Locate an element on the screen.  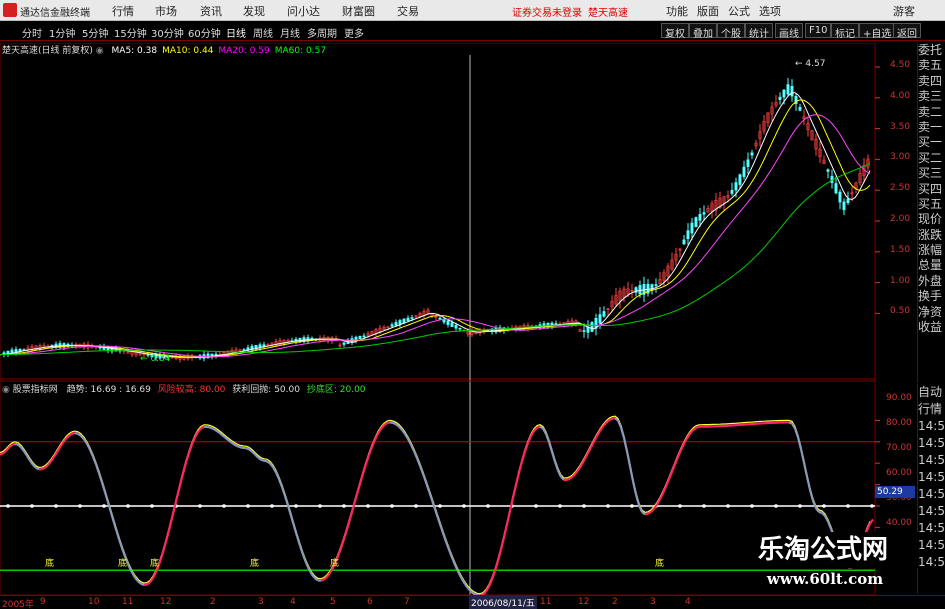
indicator-settings-icon: ◉ is located at coordinates (6, 390).